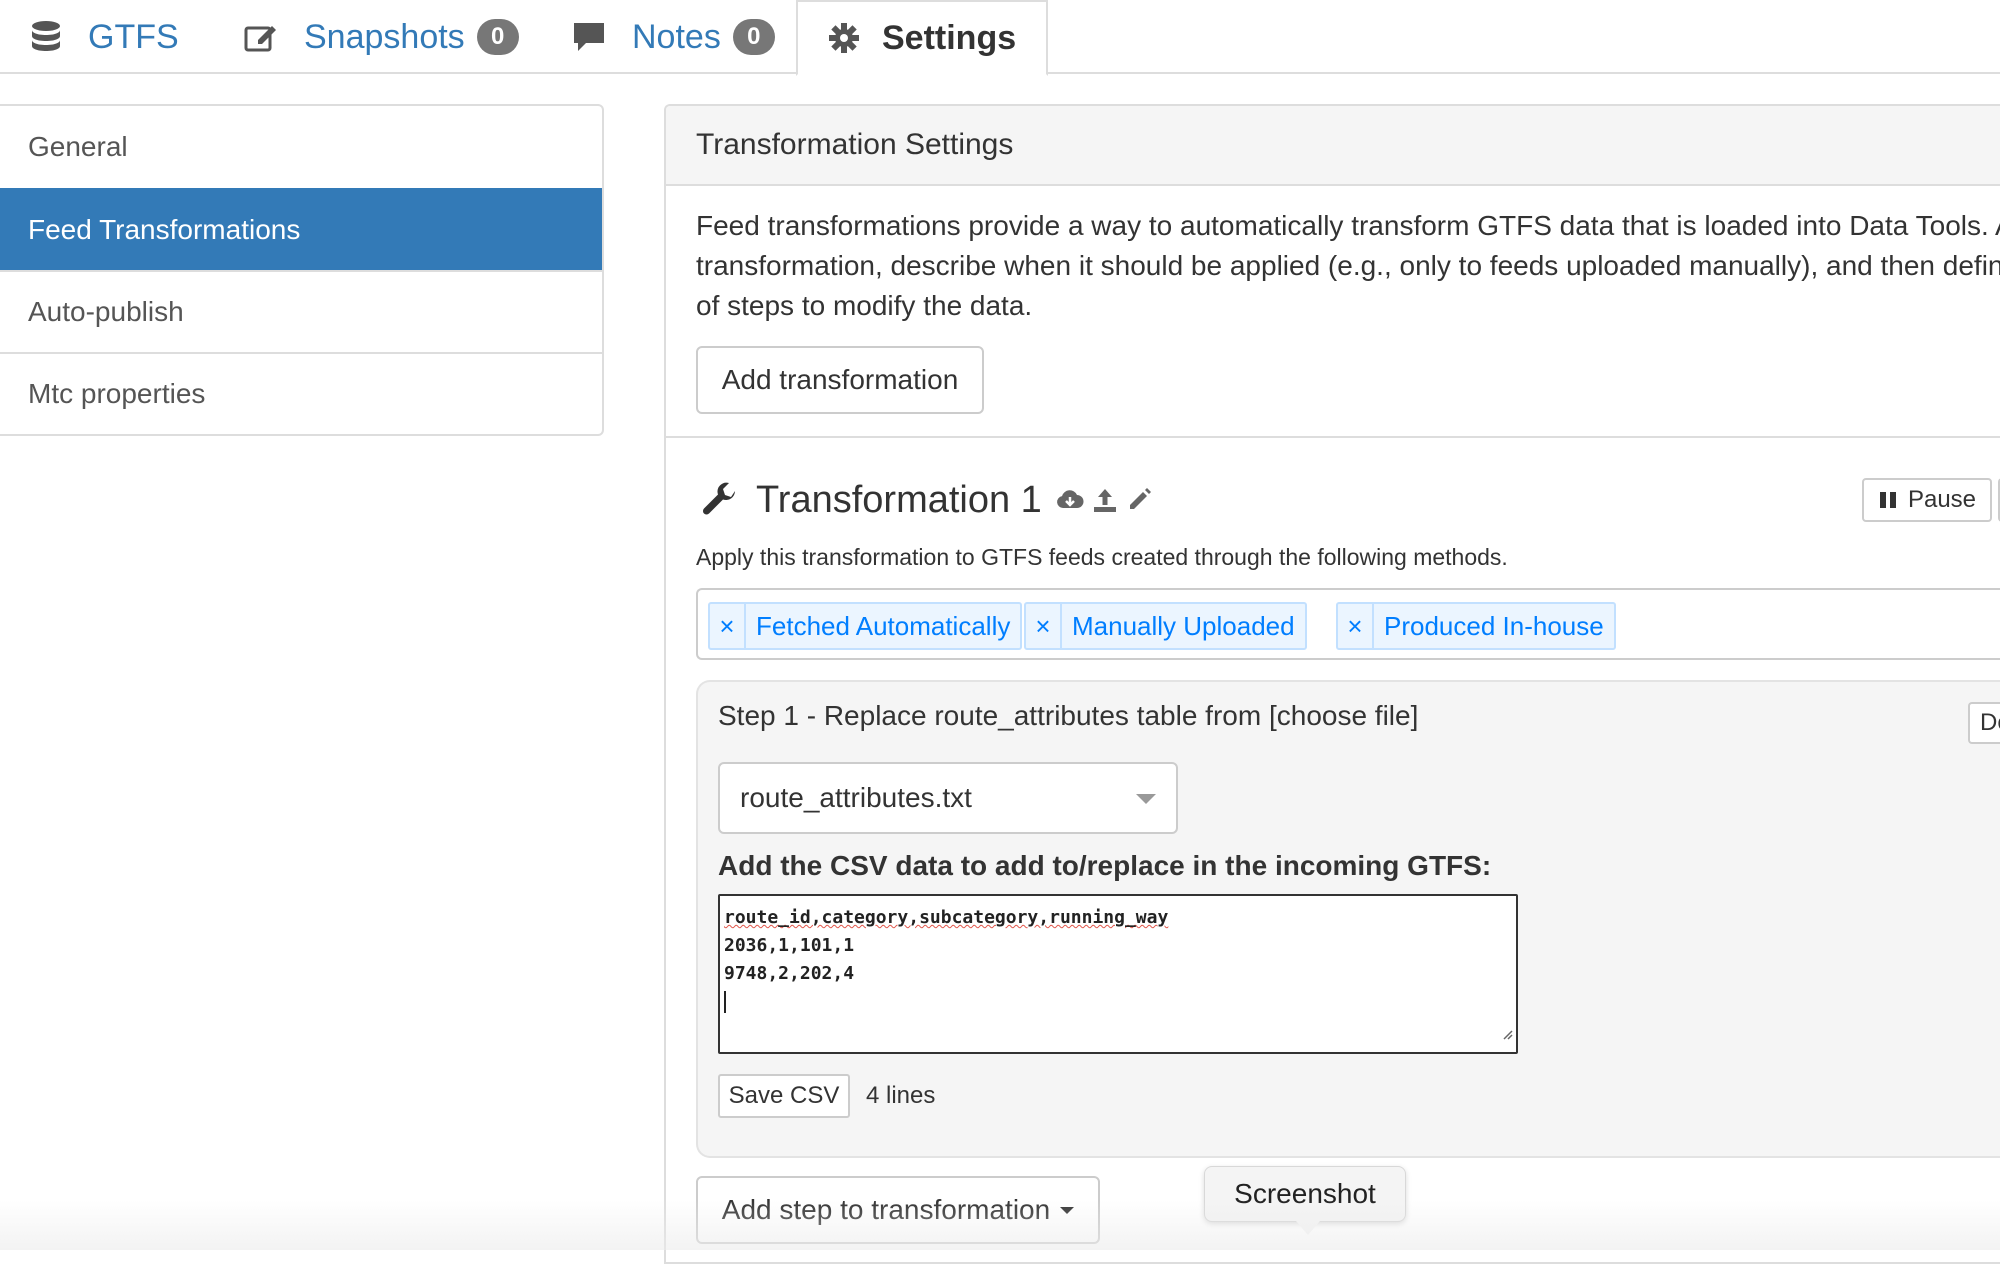 Image resolution: width=2000 pixels, height=1264 pixels. Describe the element at coordinates (301, 147) in the screenshot. I see `sidebar-item-general: General` at that location.